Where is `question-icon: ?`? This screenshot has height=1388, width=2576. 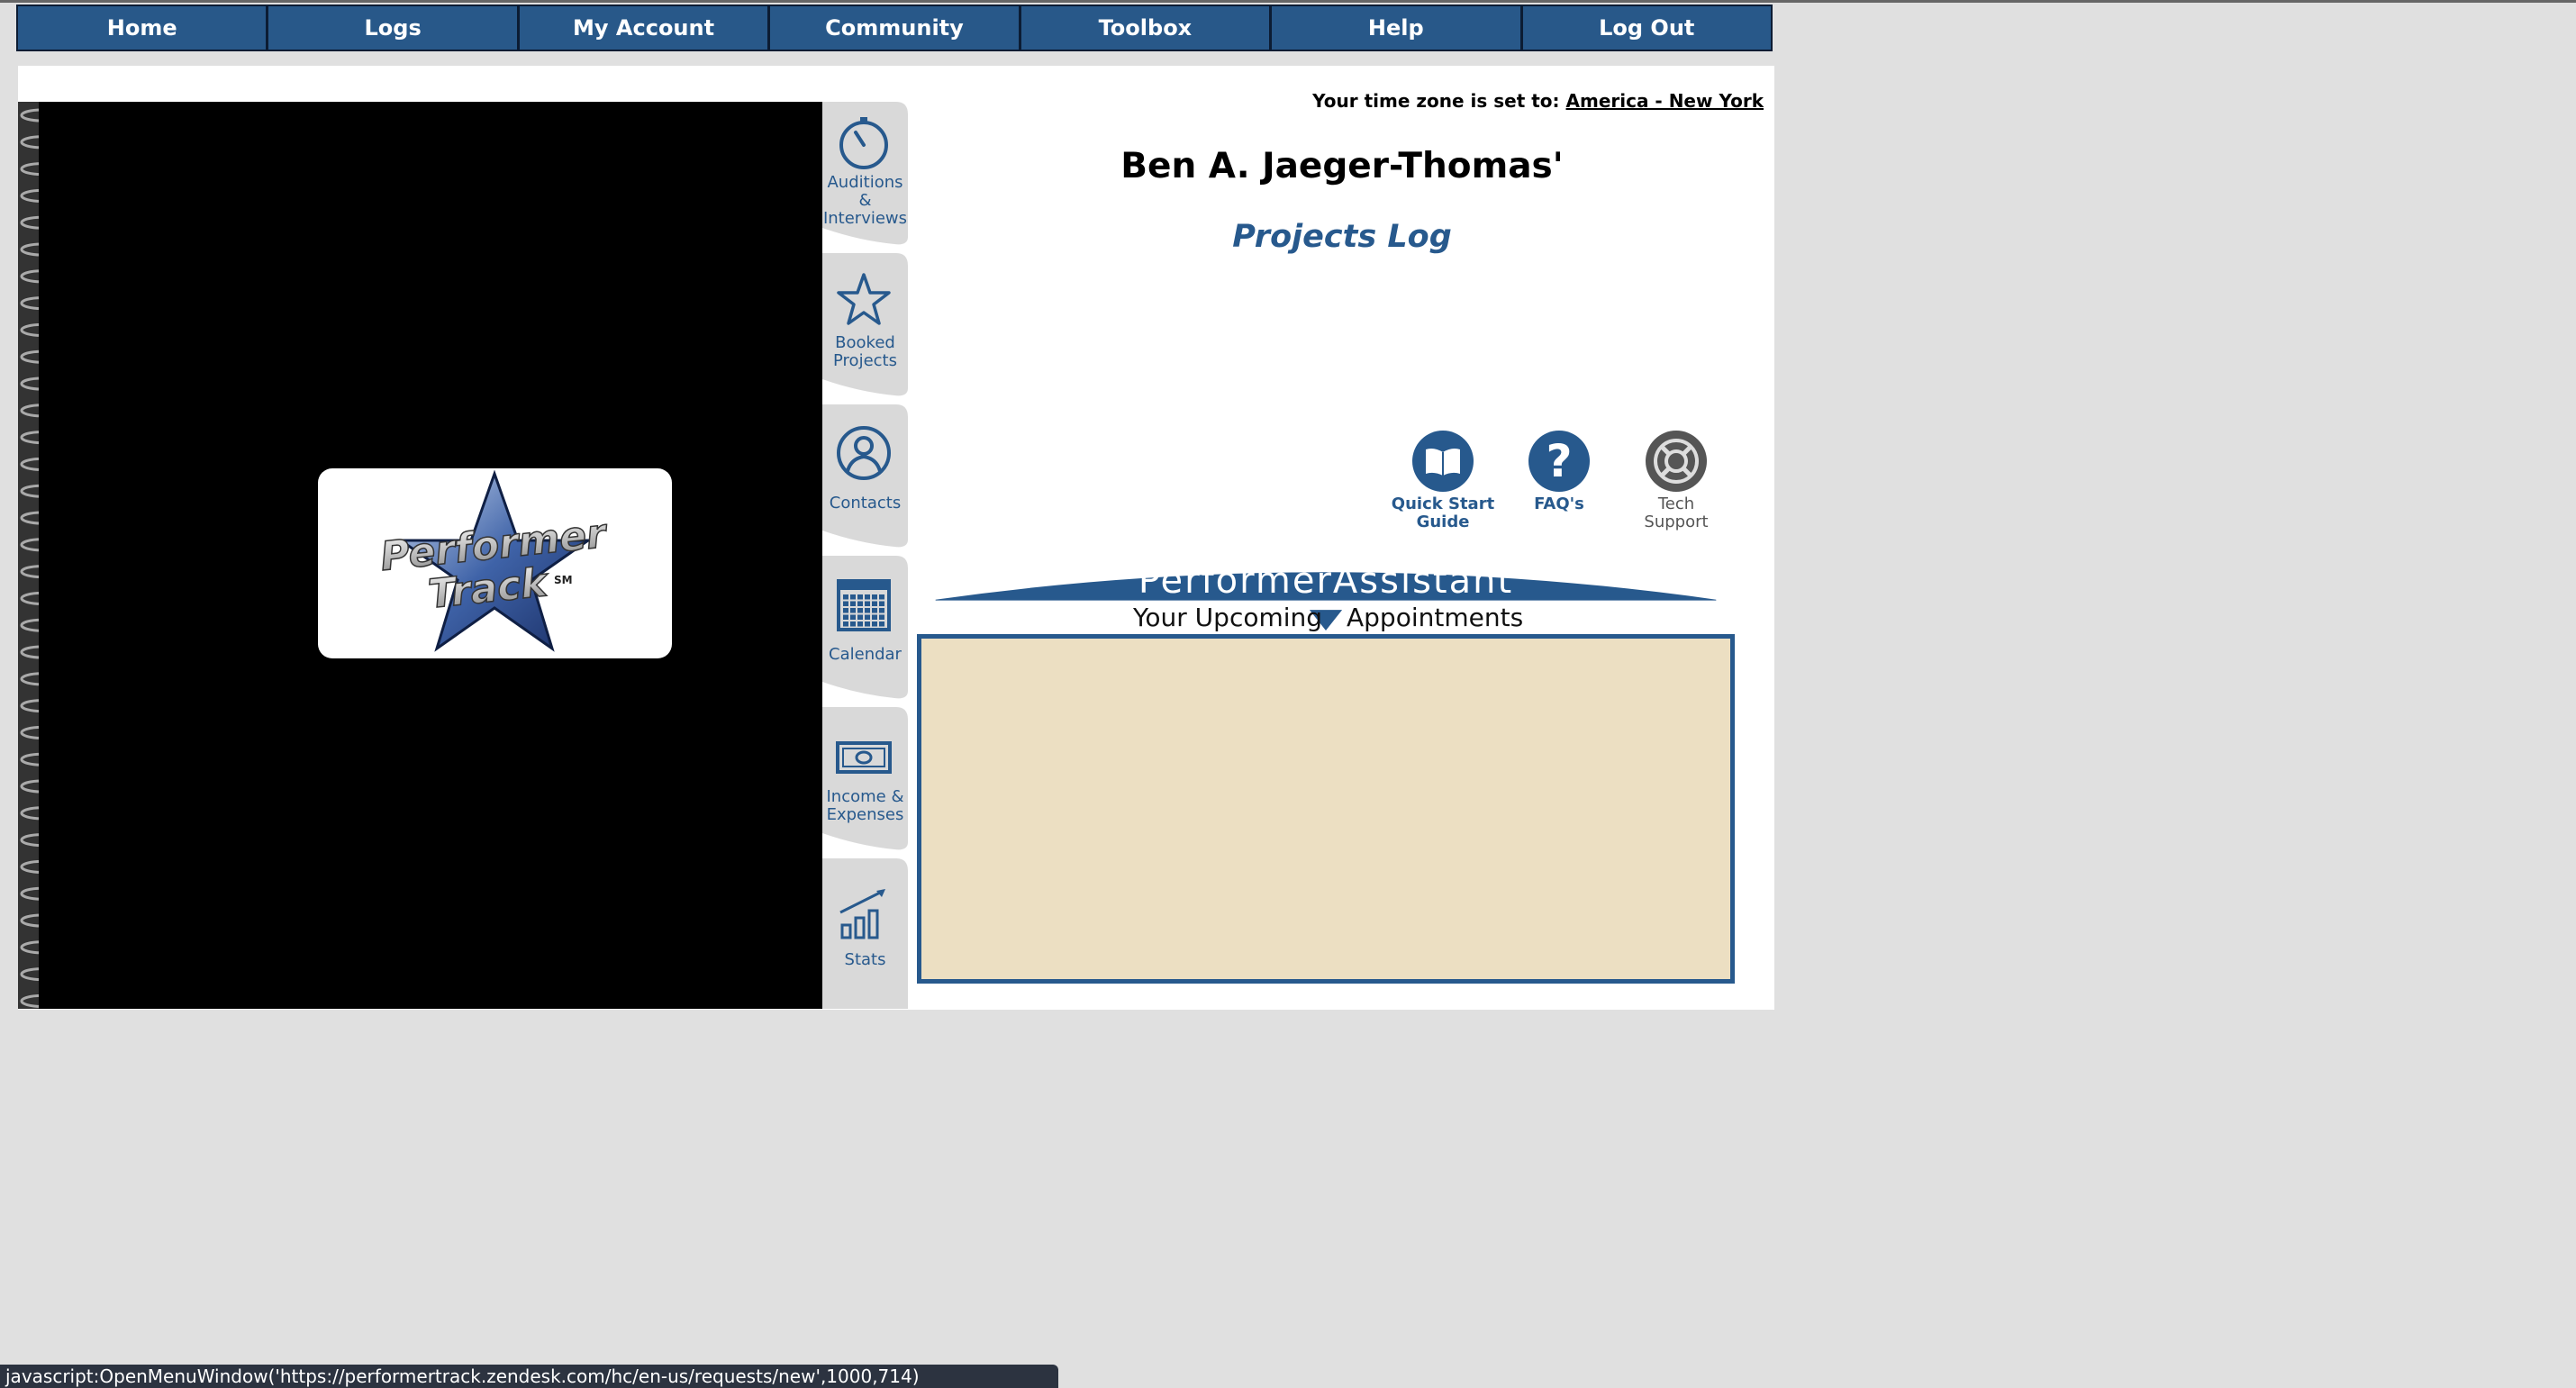 question-icon: ? is located at coordinates (1559, 461).